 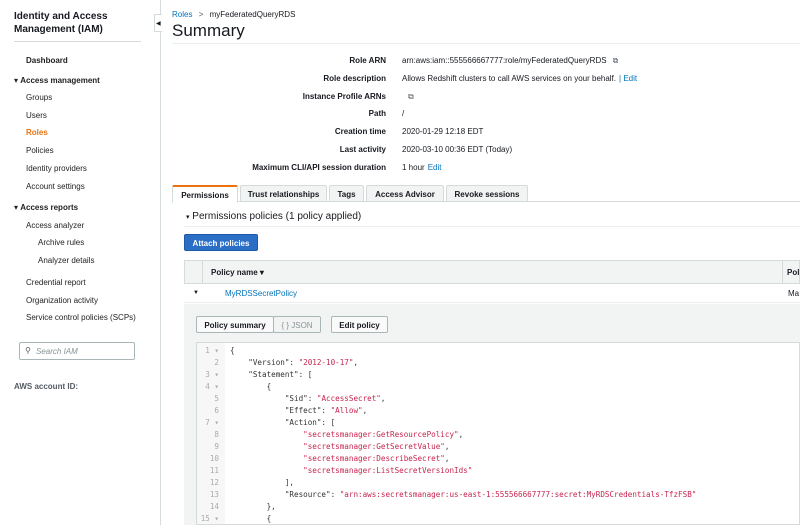 I want to click on value-text: /, so click(x=403, y=114).